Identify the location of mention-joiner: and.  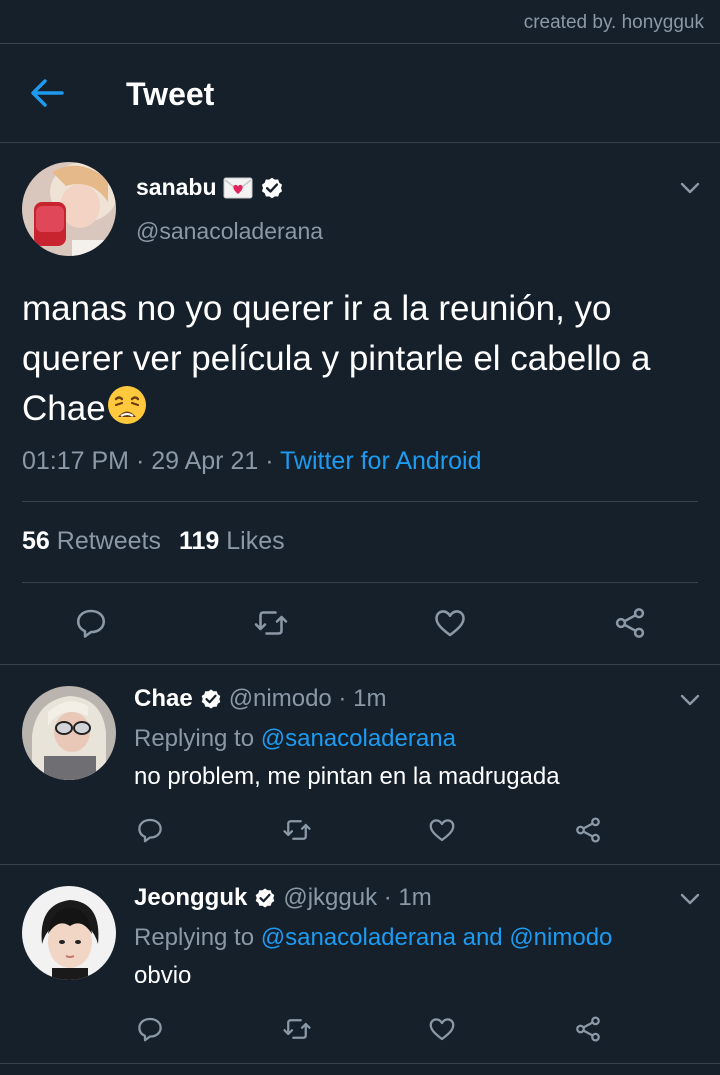
(482, 937).